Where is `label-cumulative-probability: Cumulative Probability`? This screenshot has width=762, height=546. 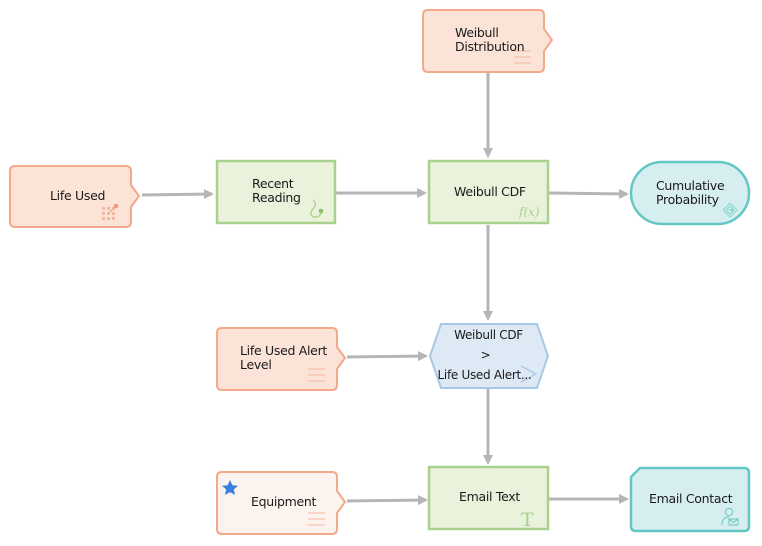 label-cumulative-probability: Cumulative Probability is located at coordinates (690, 192).